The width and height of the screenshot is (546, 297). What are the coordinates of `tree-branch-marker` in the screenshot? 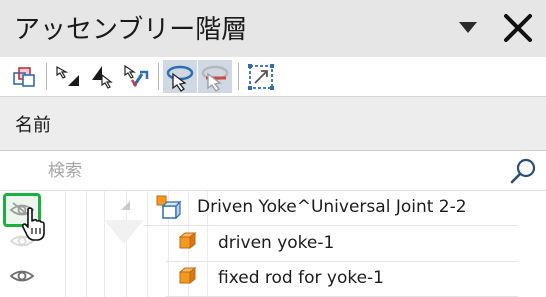 It's located at (124, 232).